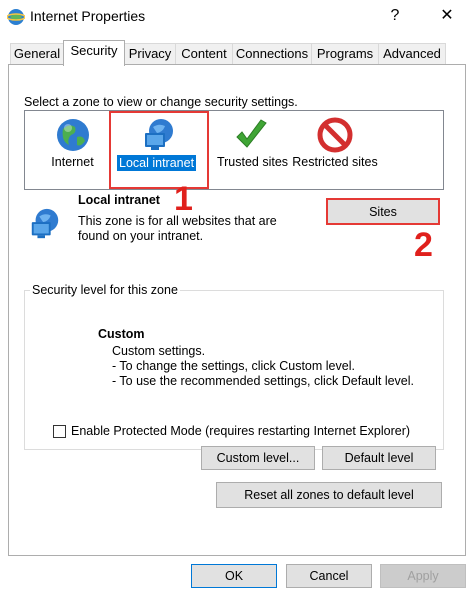 This screenshot has width=474, height=597. Describe the element at coordinates (329, 495) in the screenshot. I see `reset-all-zones-button: Reset all zones to default level` at that location.